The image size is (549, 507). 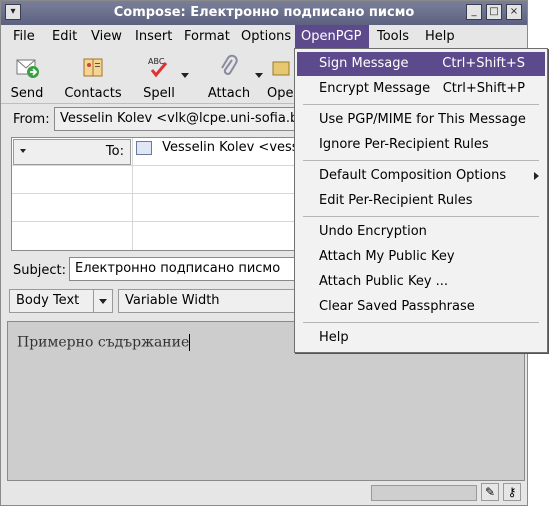 What do you see at coordinates (93, 67) in the screenshot?
I see `contacts-icon` at bounding box center [93, 67].